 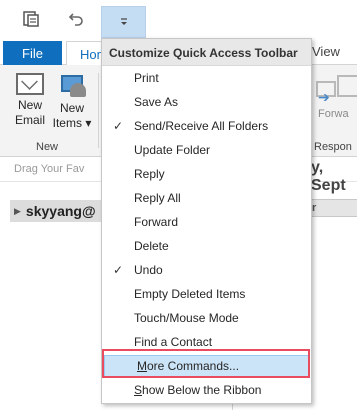 I want to click on new-email-button: New Email, so click(x=30, y=100).